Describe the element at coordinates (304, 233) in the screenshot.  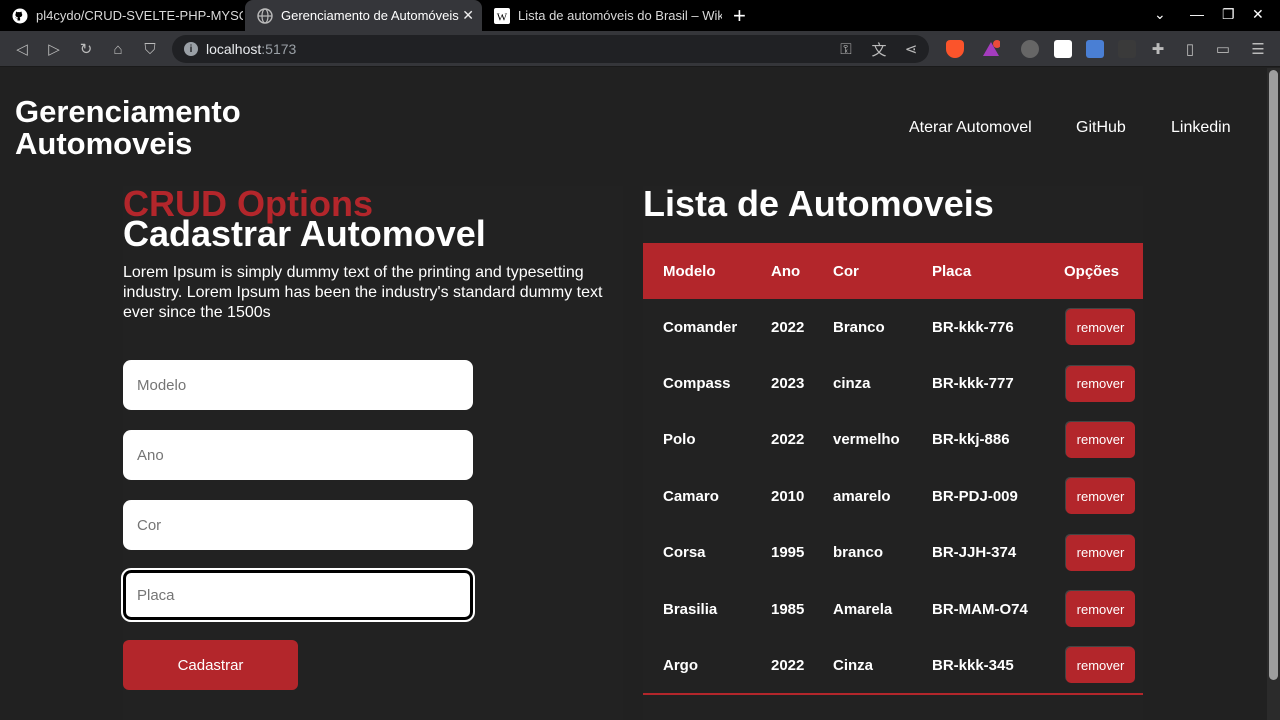
I see `form-title: Cadastrar Automovel` at that location.